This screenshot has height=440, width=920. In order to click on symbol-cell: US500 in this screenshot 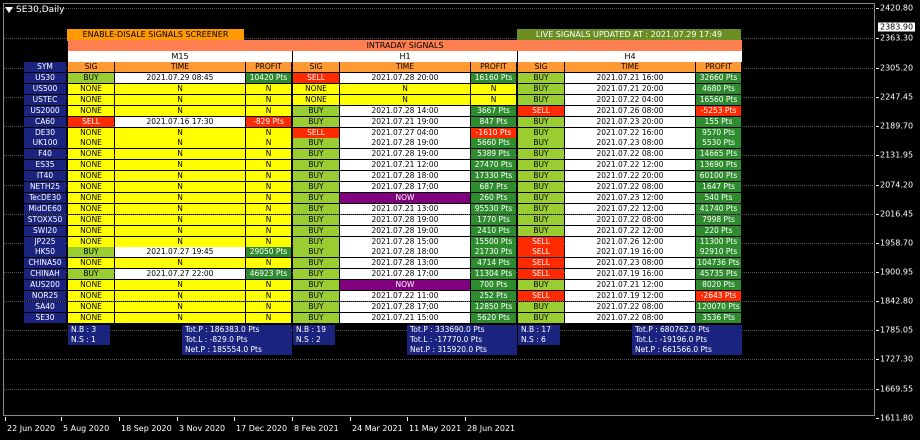, I will do `click(45, 88)`.